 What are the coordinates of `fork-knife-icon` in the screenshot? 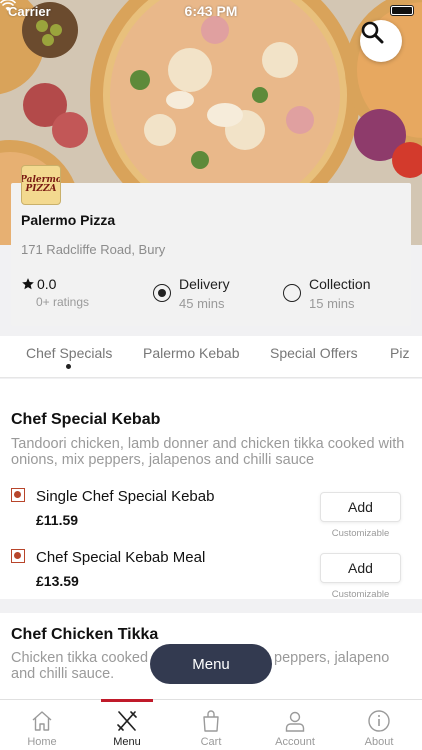 It's located at (127, 721).